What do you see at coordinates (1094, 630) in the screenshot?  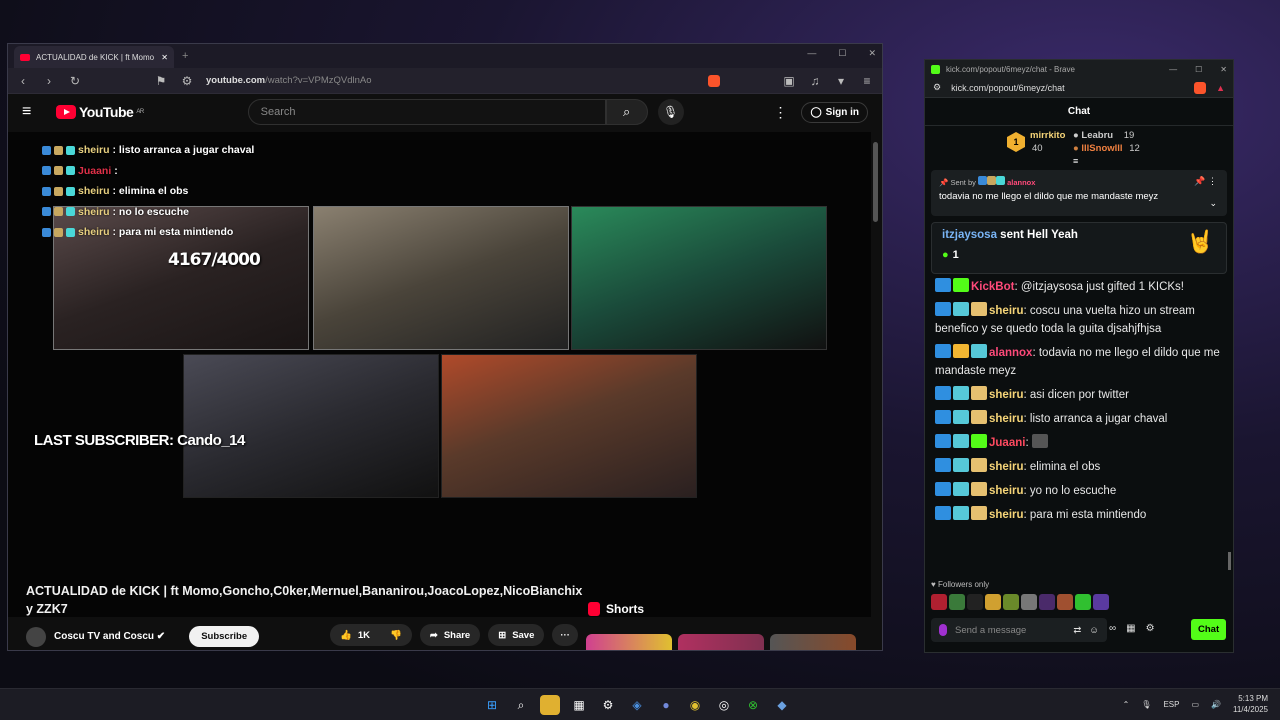 I see `emoji-icon: ☺` at bounding box center [1094, 630].